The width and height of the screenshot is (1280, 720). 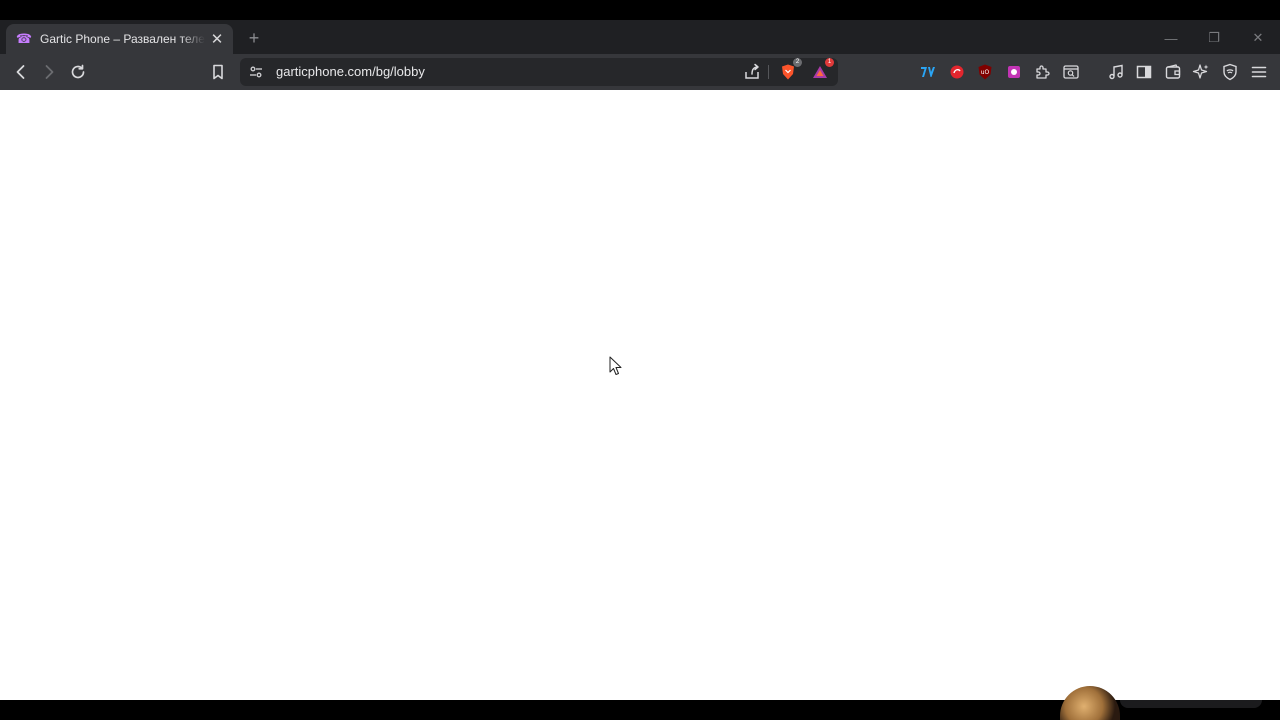 I want to click on chevron-left-icon, so click(x=20, y=72).